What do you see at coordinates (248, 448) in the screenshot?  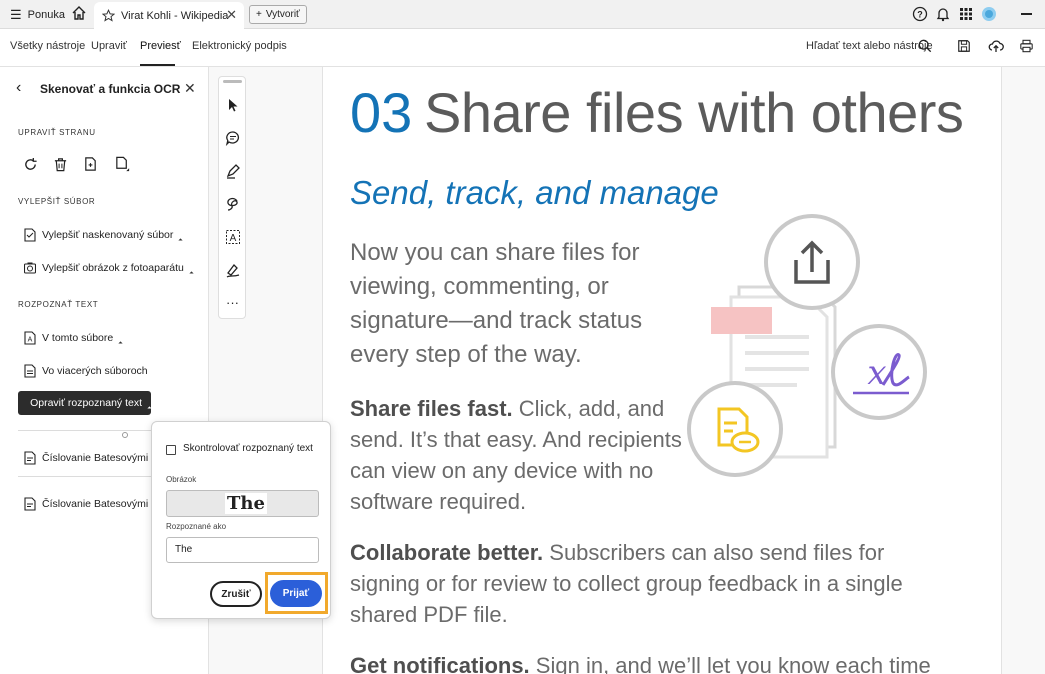 I see `review-recognized-label: Skontrolovať rozpoznaný text` at bounding box center [248, 448].